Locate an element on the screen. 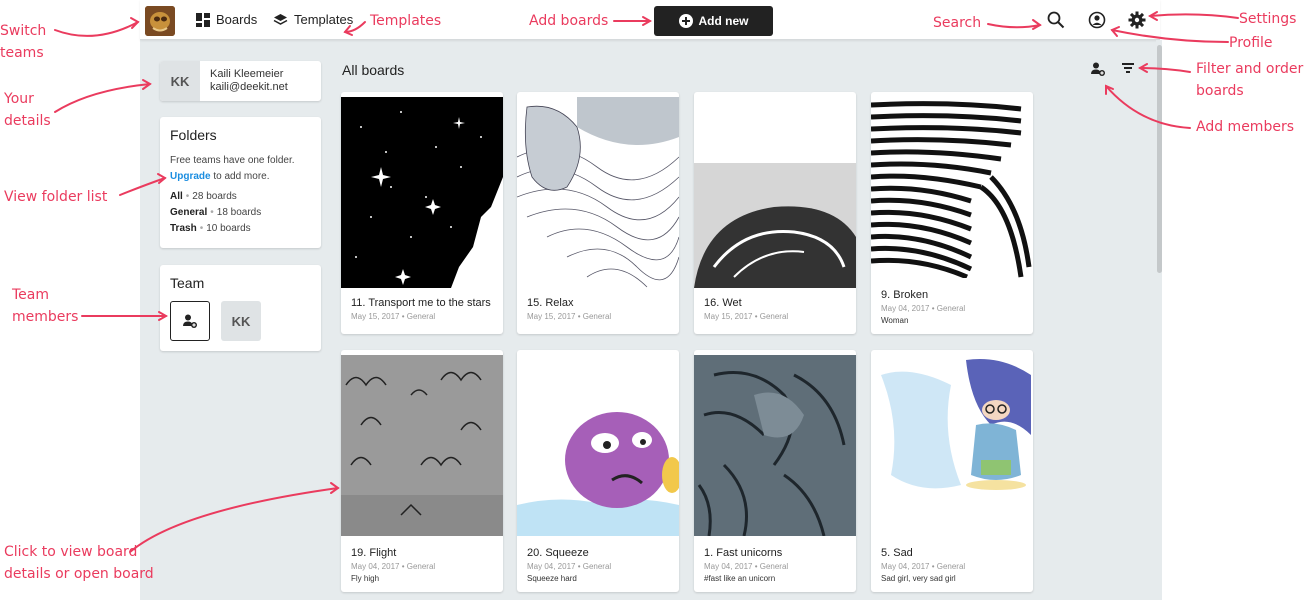  folder-item-general: General • 18 boards is located at coordinates (240, 213).